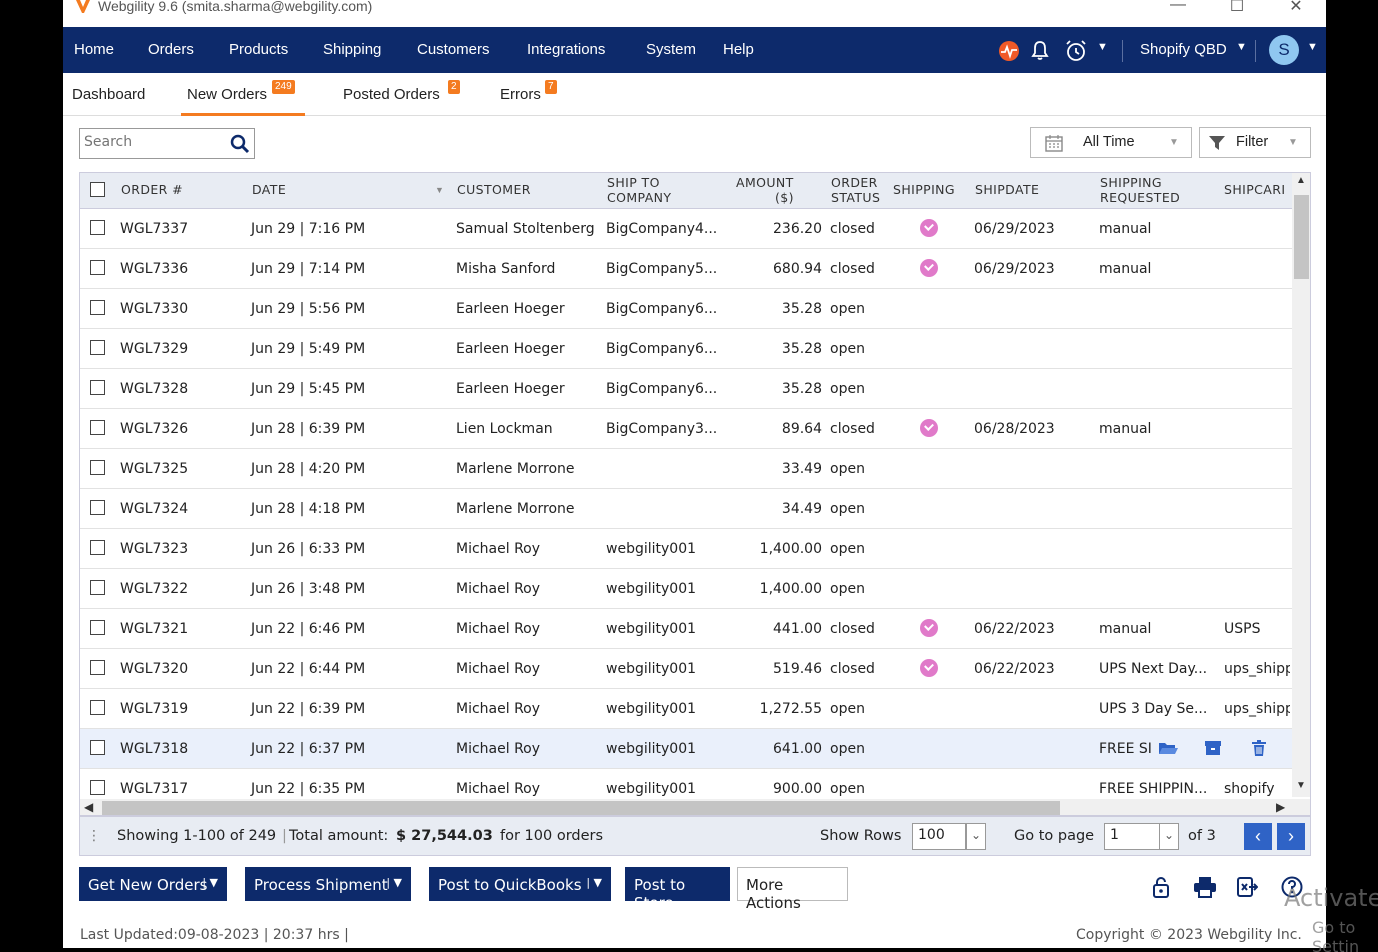 The width and height of the screenshot is (1378, 952). What do you see at coordinates (154, 509) in the screenshot?
I see `order-number: WGL7324` at bounding box center [154, 509].